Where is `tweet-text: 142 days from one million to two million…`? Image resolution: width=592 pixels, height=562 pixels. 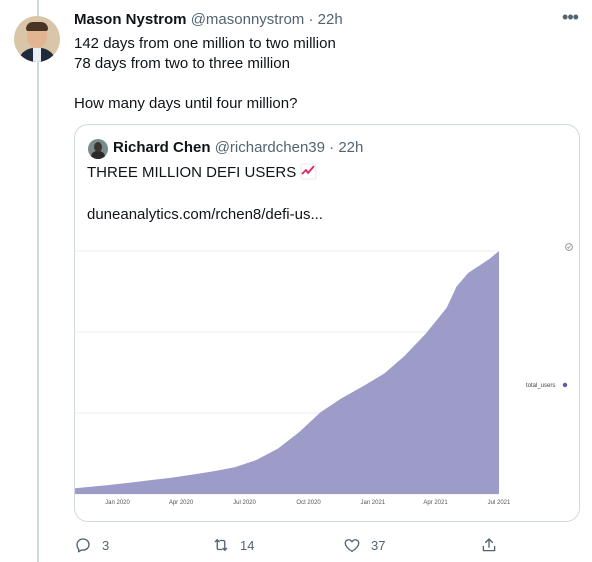
tweet-text: 142 days from one million to two million… is located at coordinates (324, 74).